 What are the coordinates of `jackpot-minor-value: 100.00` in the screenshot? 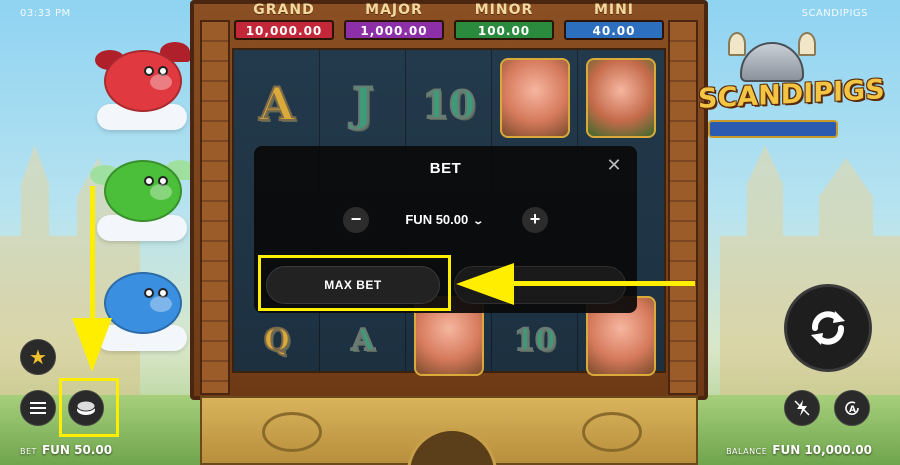 It's located at (504, 30).